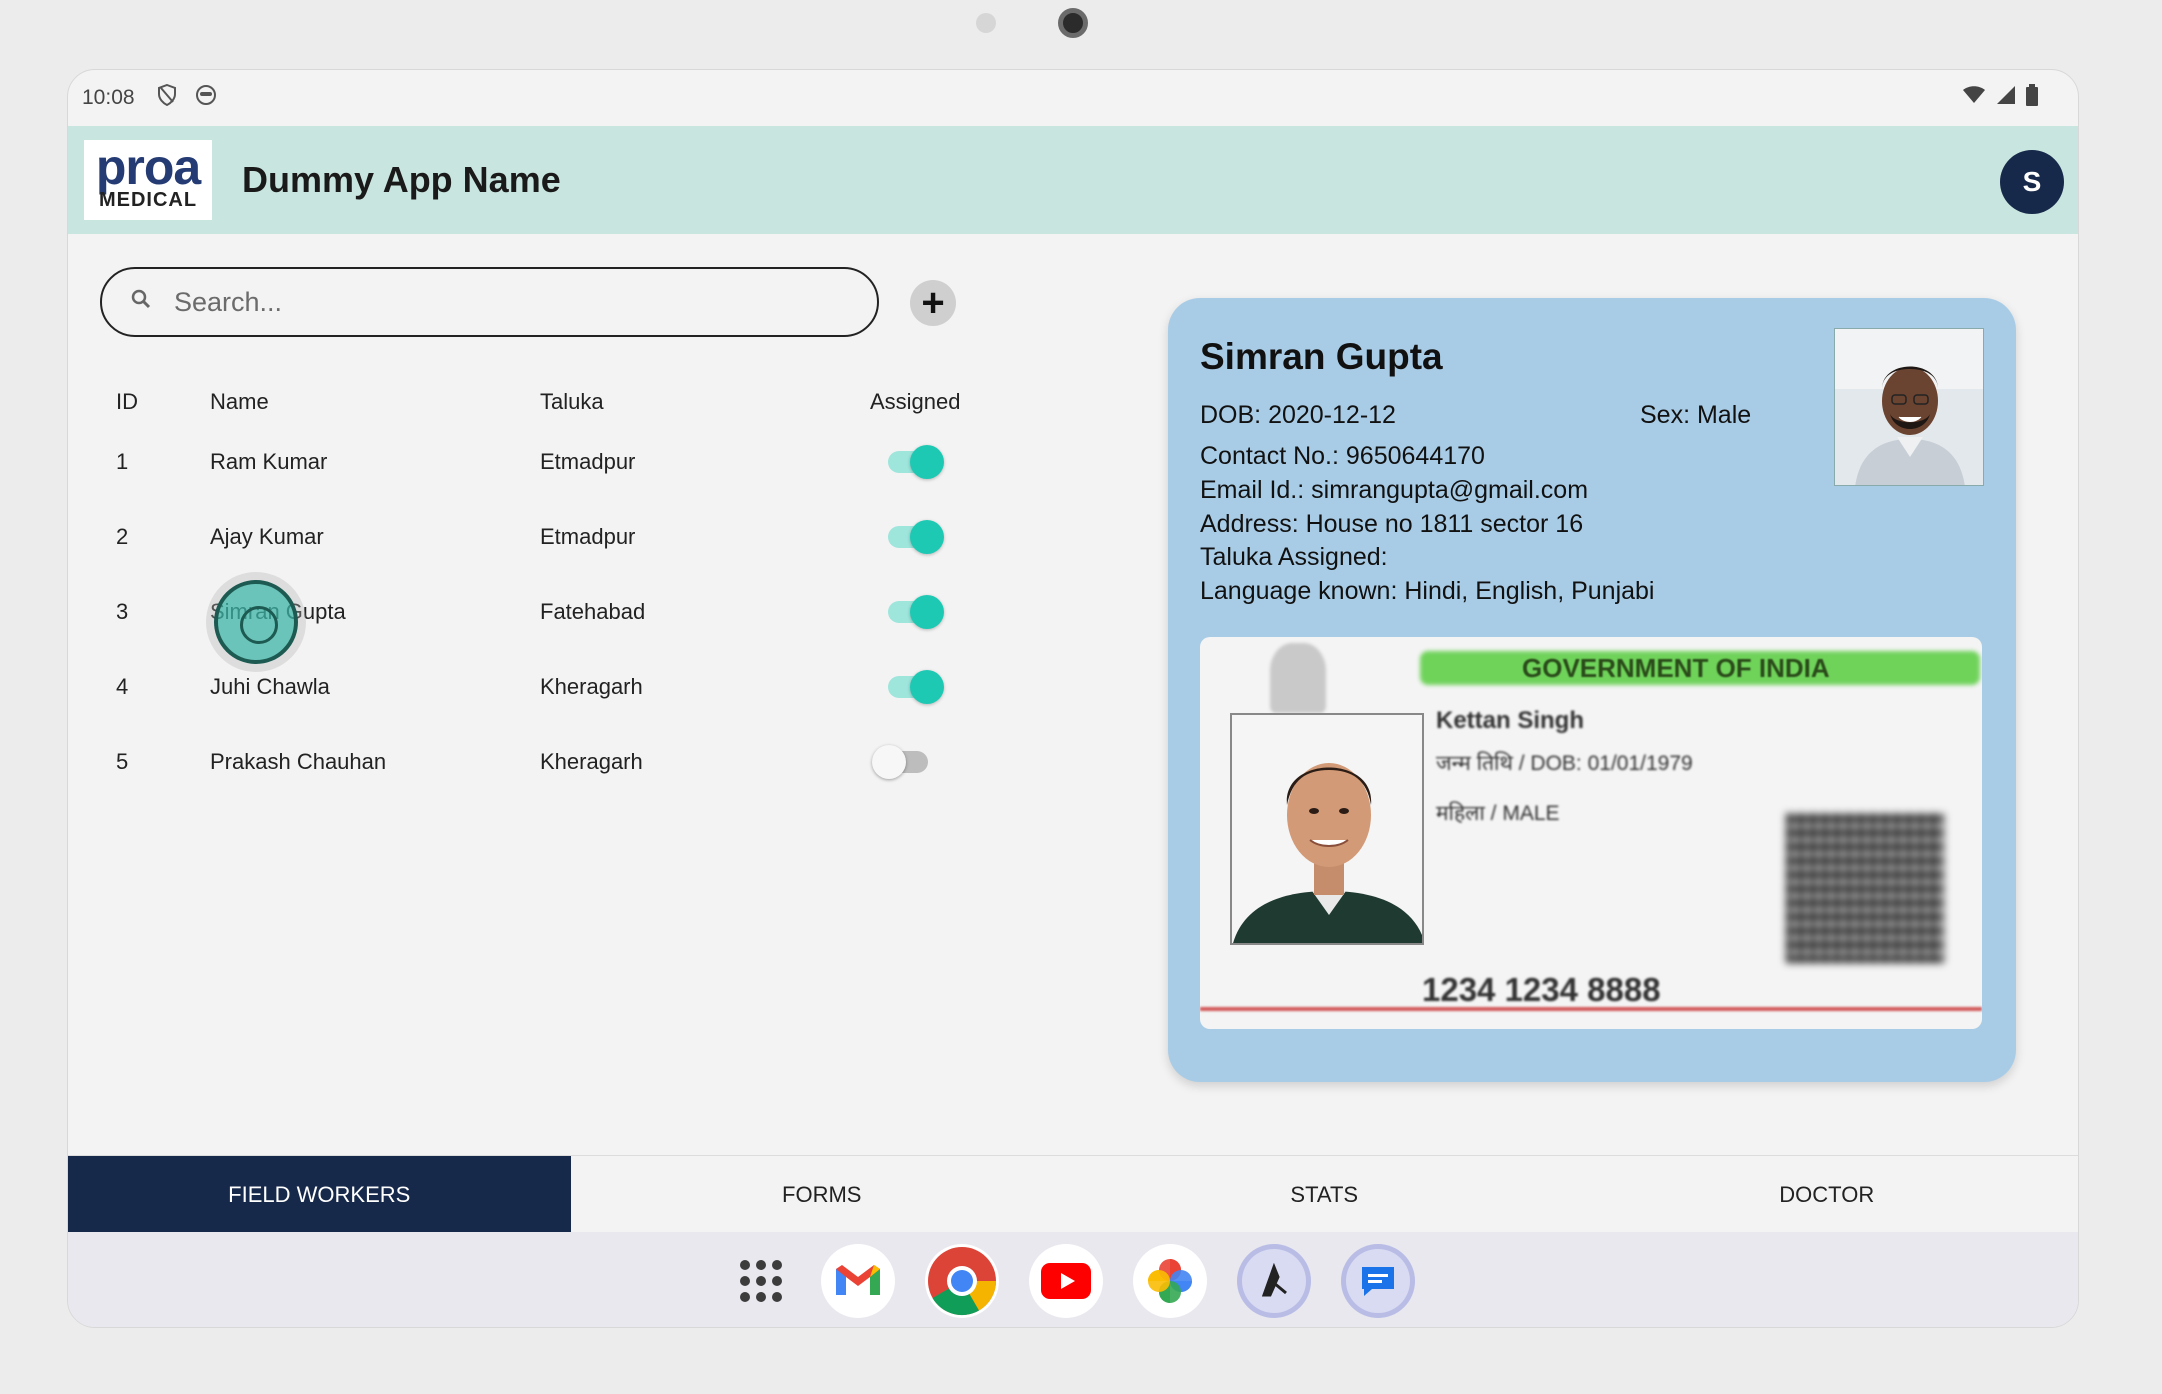 Image resolution: width=2162 pixels, height=1394 pixels. What do you see at coordinates (1066, 1280) in the screenshot?
I see `youtube-icon` at bounding box center [1066, 1280].